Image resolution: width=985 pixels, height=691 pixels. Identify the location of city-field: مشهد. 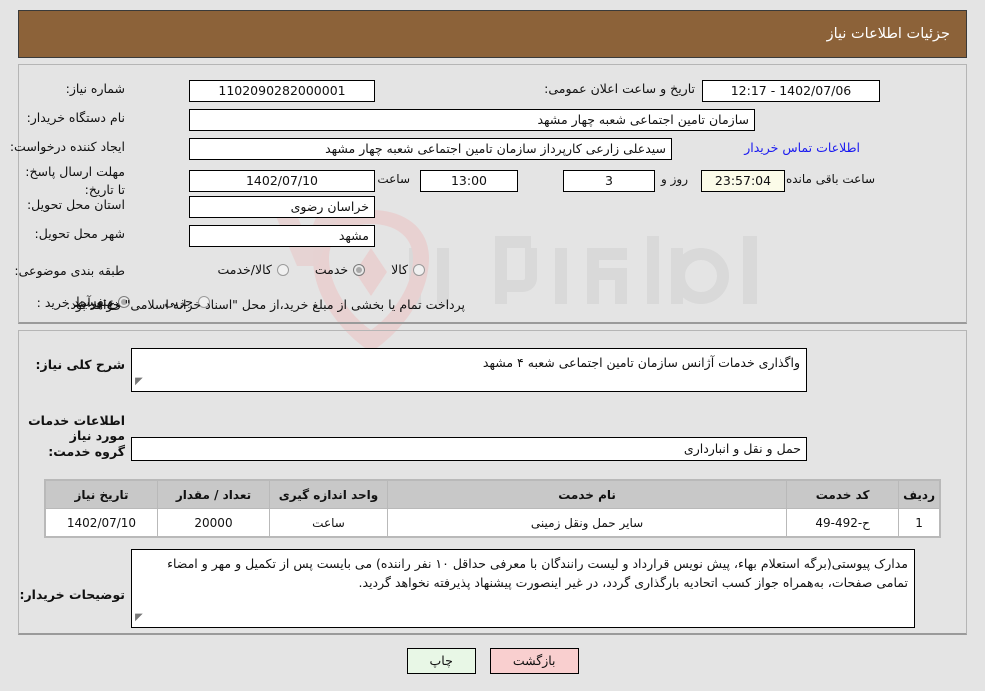
(282, 236).